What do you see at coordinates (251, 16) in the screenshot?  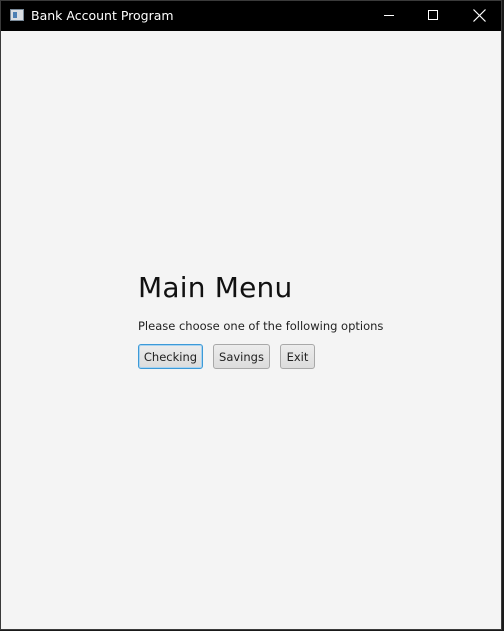 I see `title-bar: Bank Account Program` at bounding box center [251, 16].